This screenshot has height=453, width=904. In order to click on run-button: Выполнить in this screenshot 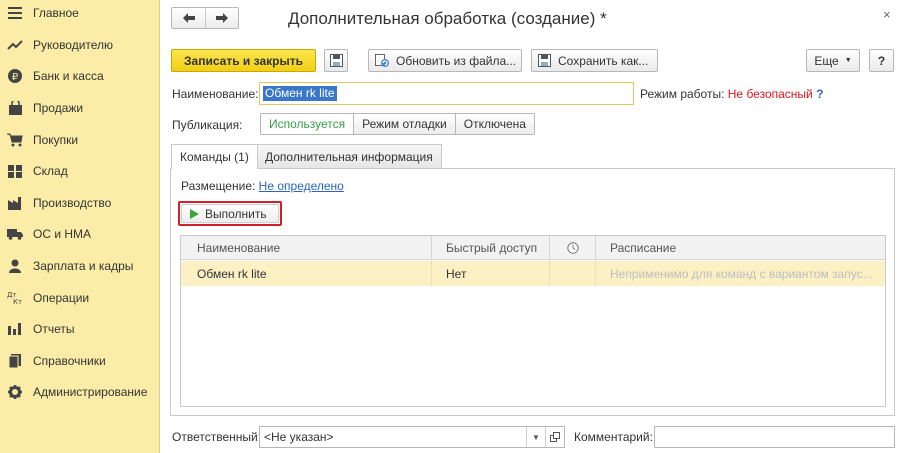, I will do `click(230, 213)`.